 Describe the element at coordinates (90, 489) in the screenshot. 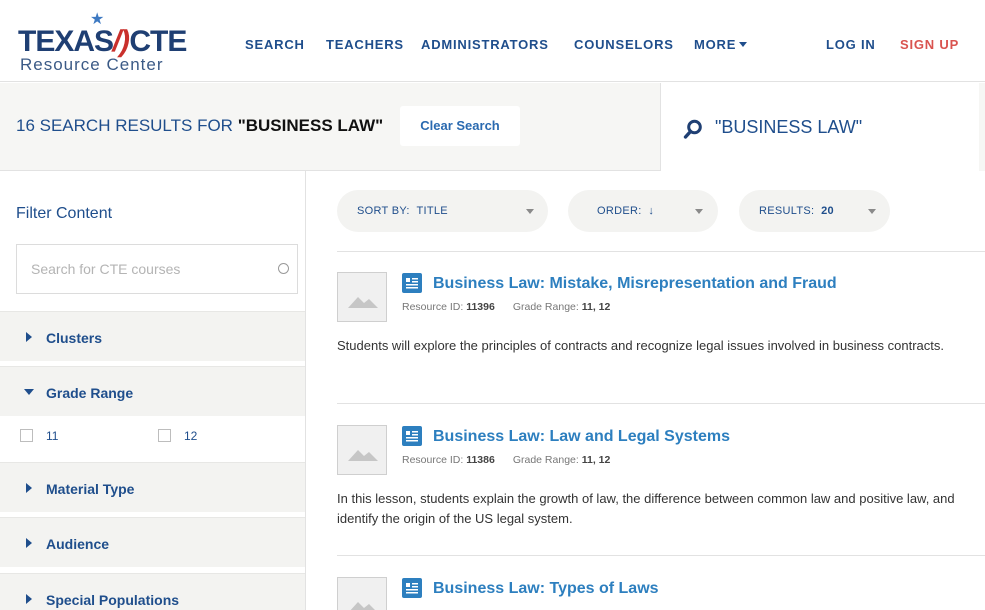

I see `facet-label: Material Type` at that location.